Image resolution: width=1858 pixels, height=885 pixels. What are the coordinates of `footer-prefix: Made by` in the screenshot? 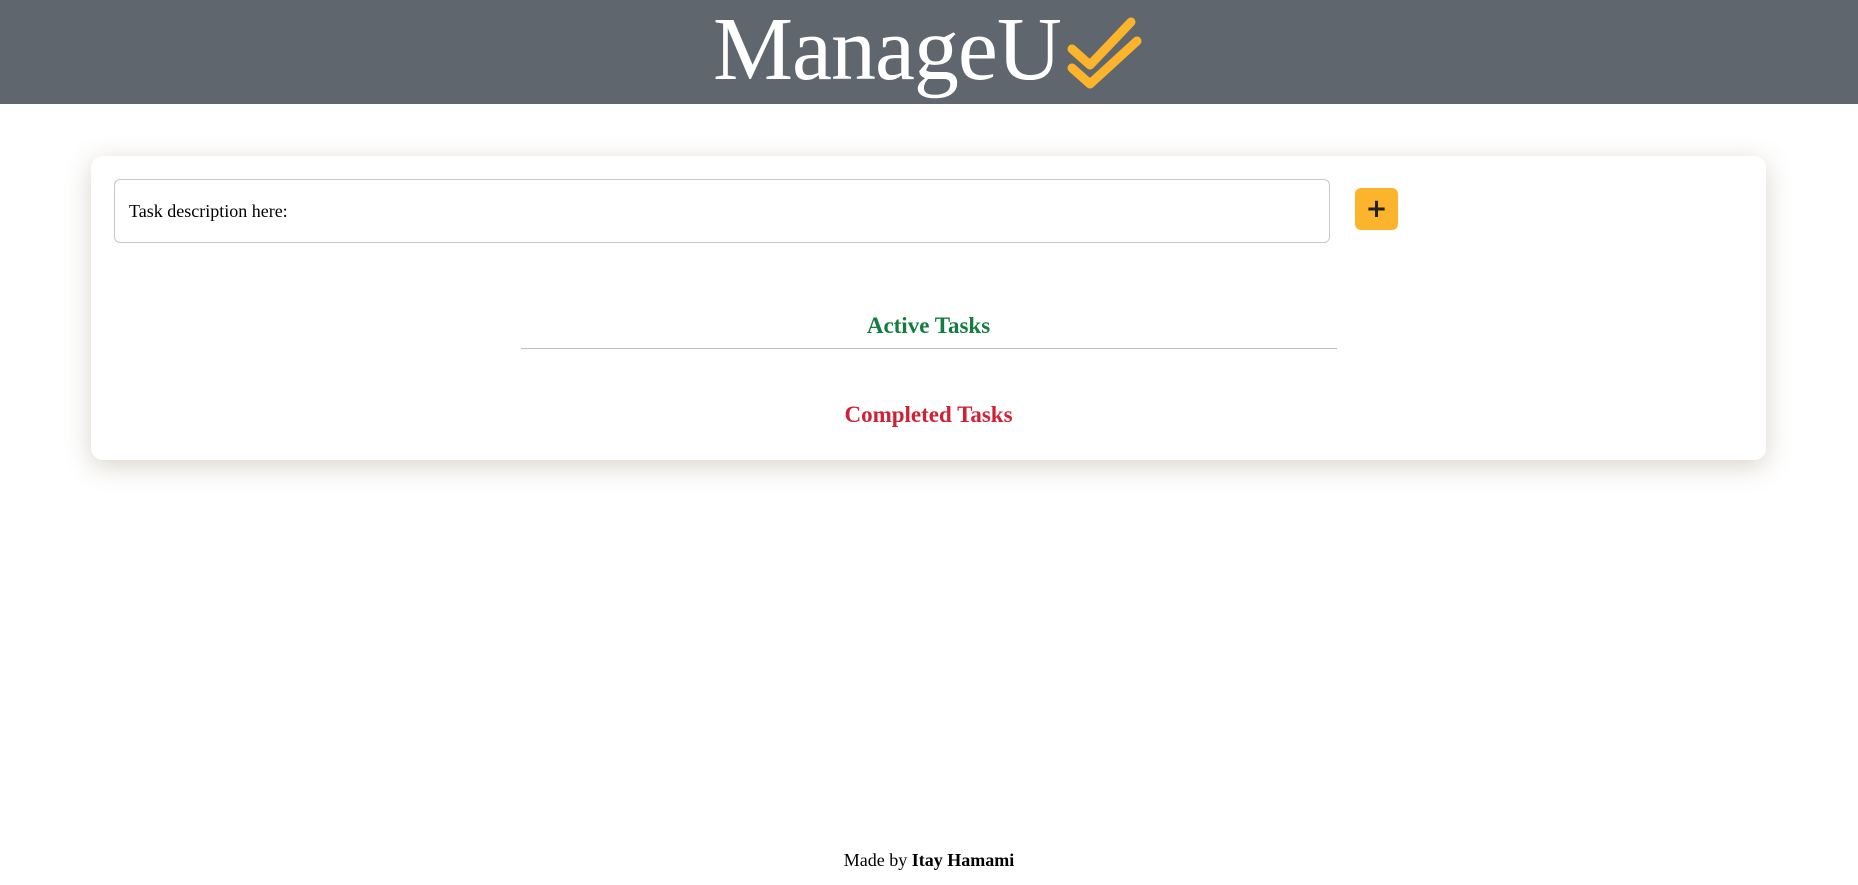 It's located at (875, 860).